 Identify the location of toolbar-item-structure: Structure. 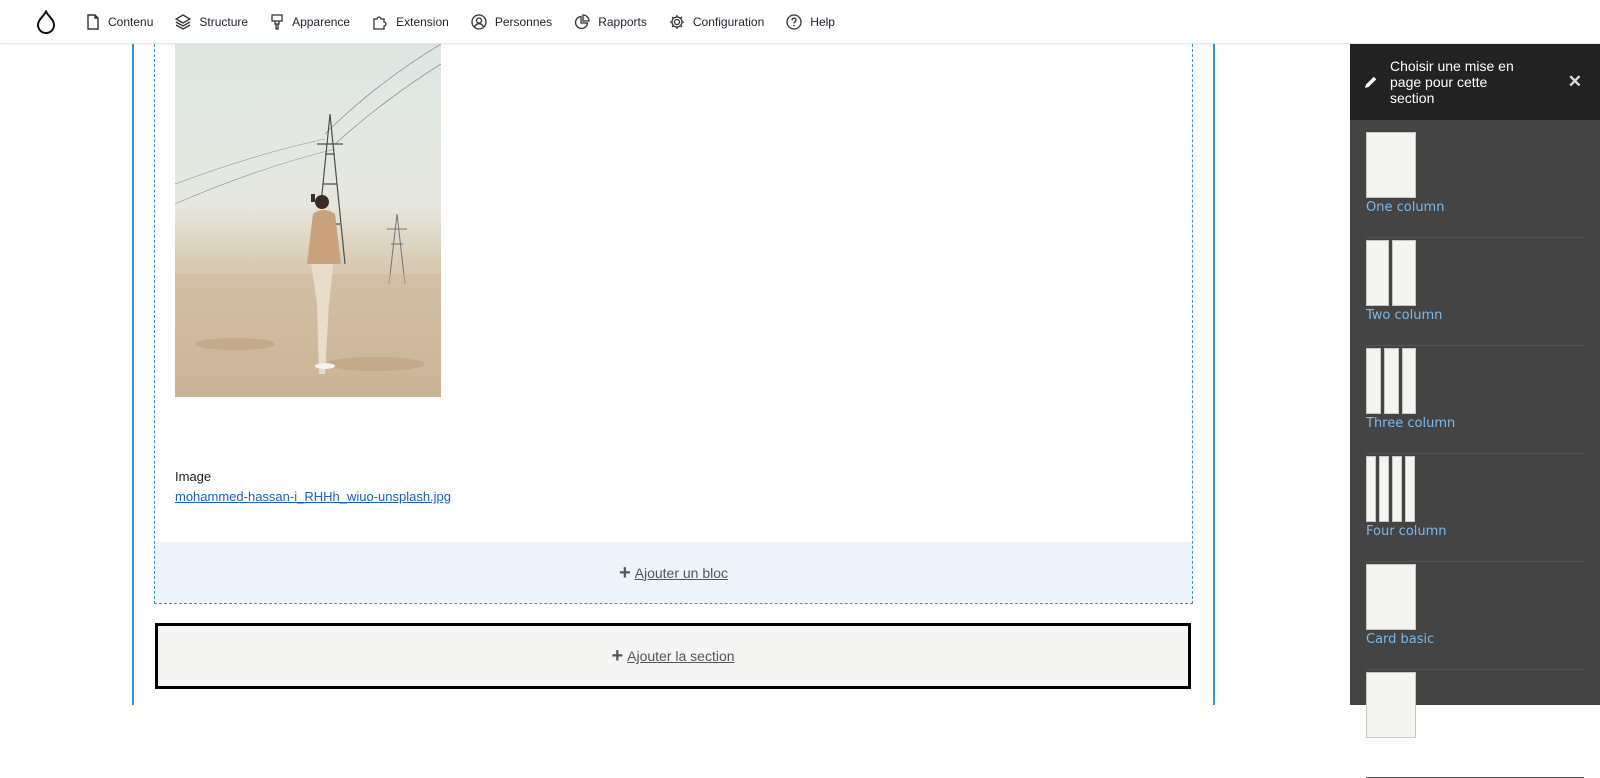
(212, 21).